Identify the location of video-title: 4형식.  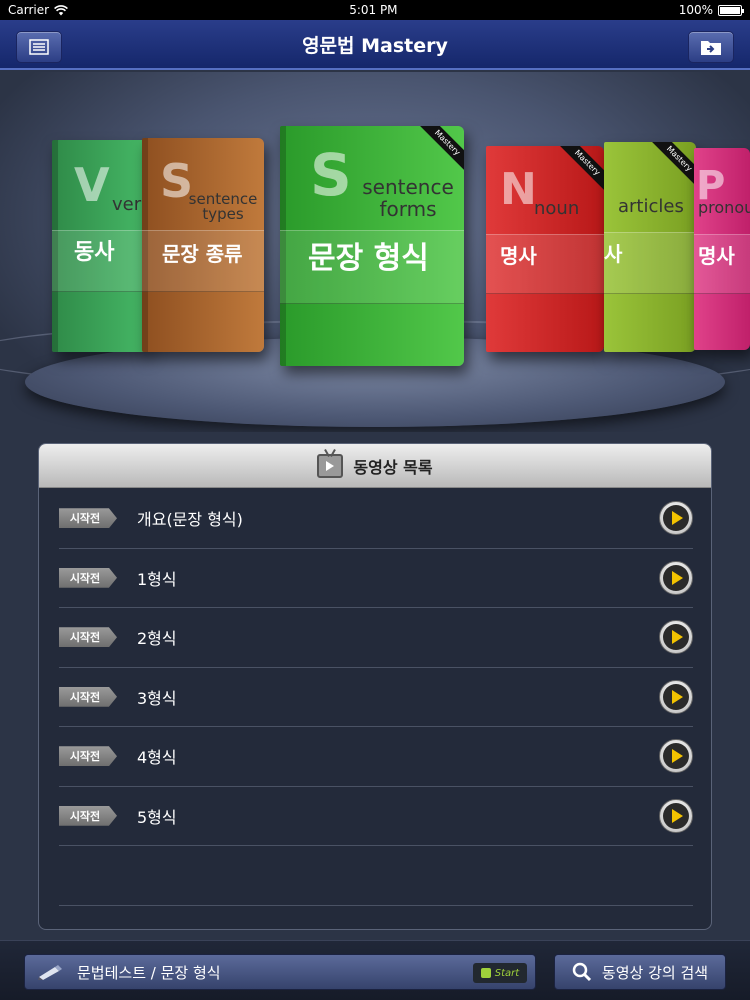
(157, 758).